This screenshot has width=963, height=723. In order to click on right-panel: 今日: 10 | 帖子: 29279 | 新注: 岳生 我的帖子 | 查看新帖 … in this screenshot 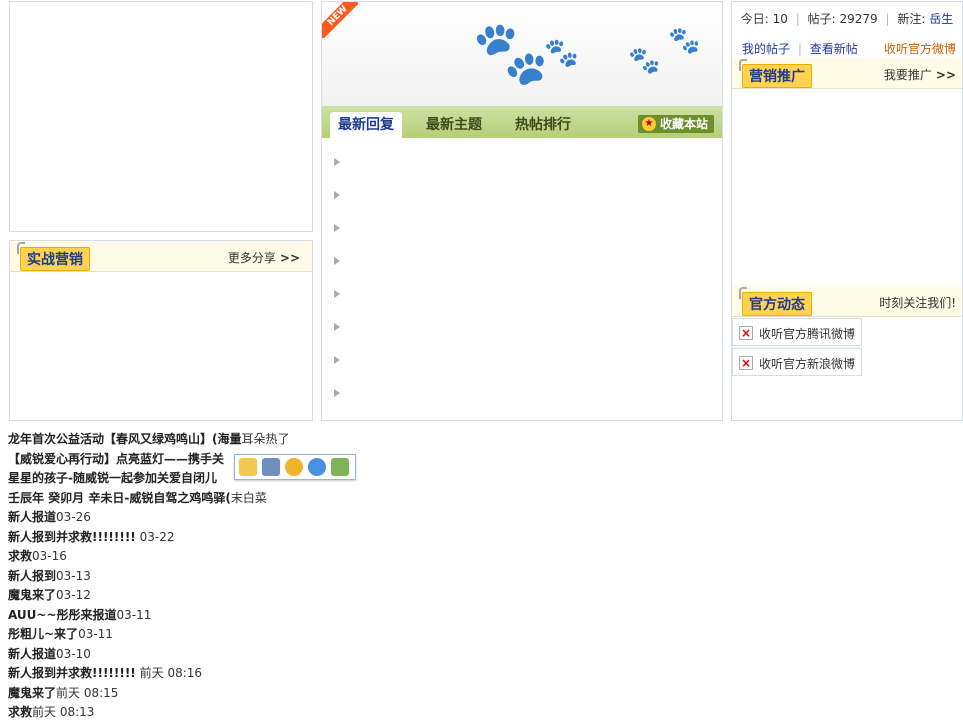, I will do `click(847, 211)`.